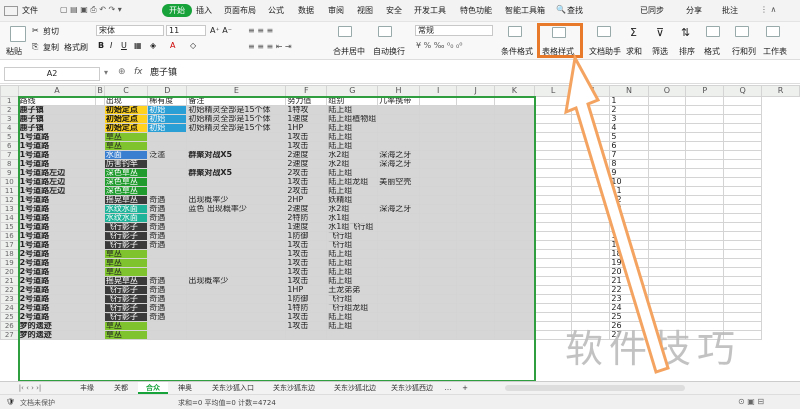 Image resolution: width=800 pixels, height=409 pixels. What do you see at coordinates (629, 209) in the screenshot?
I see `cell: 13` at bounding box center [629, 209].